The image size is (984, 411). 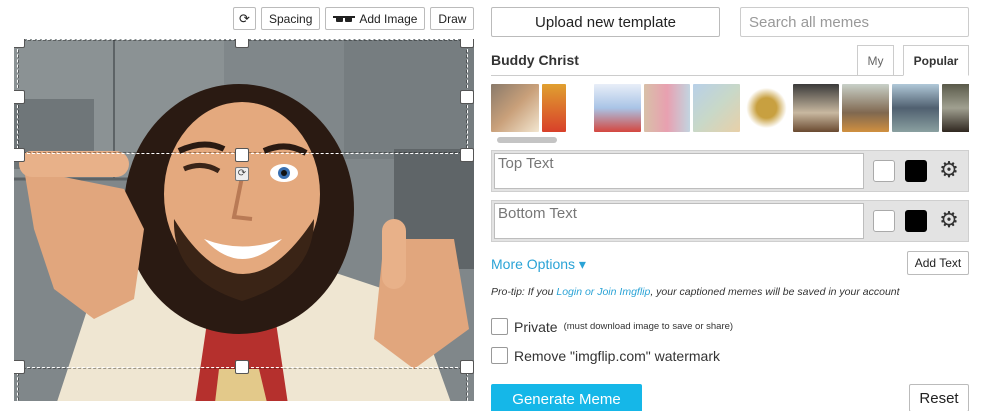 I want to click on template-title: Buddy Christ, so click(x=535, y=60).